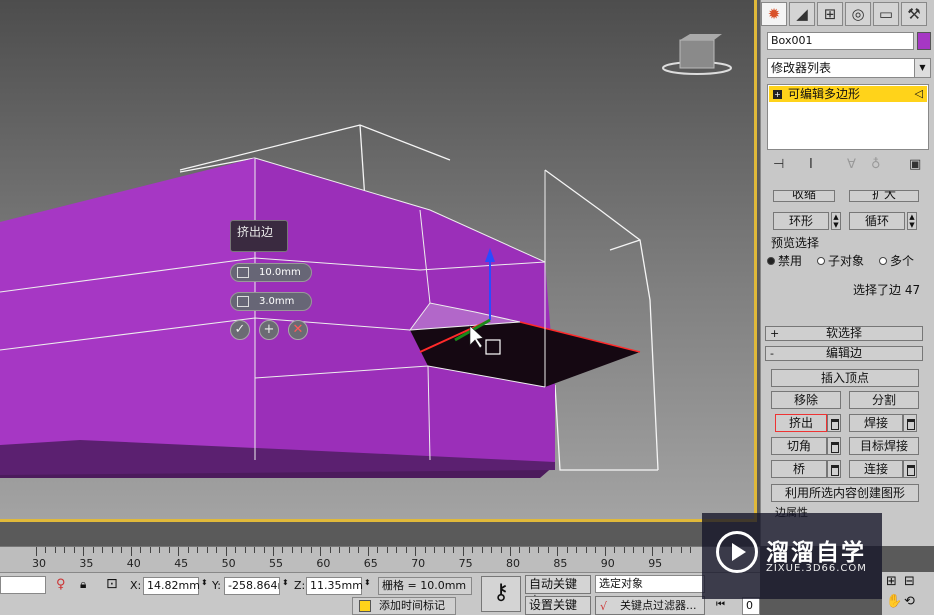  I want to click on go-to-start-icon: ⏮, so click(720, 604).